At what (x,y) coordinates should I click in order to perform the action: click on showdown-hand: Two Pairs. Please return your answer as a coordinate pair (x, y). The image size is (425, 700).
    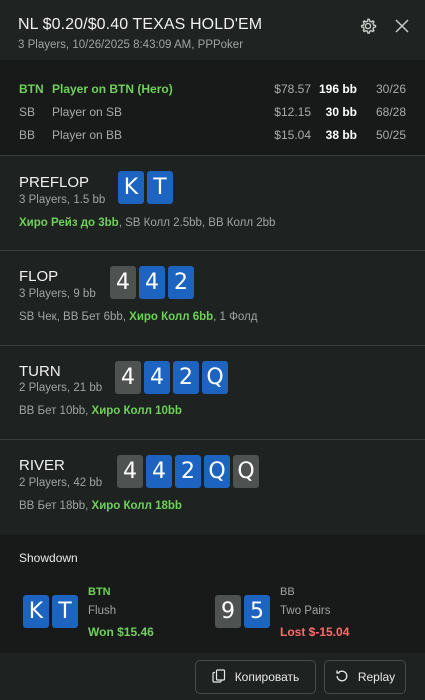
    Looking at the image, I should click on (305, 611).